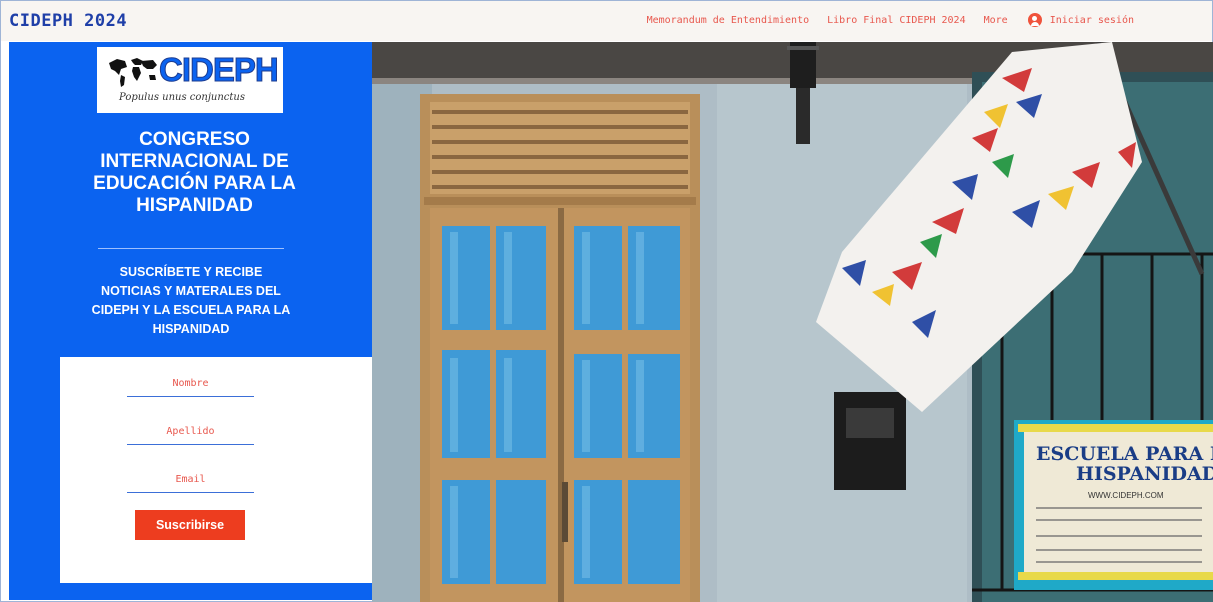  I want to click on nav-link-libro-final: Libro Final CIDEPH 2024, so click(896, 20).